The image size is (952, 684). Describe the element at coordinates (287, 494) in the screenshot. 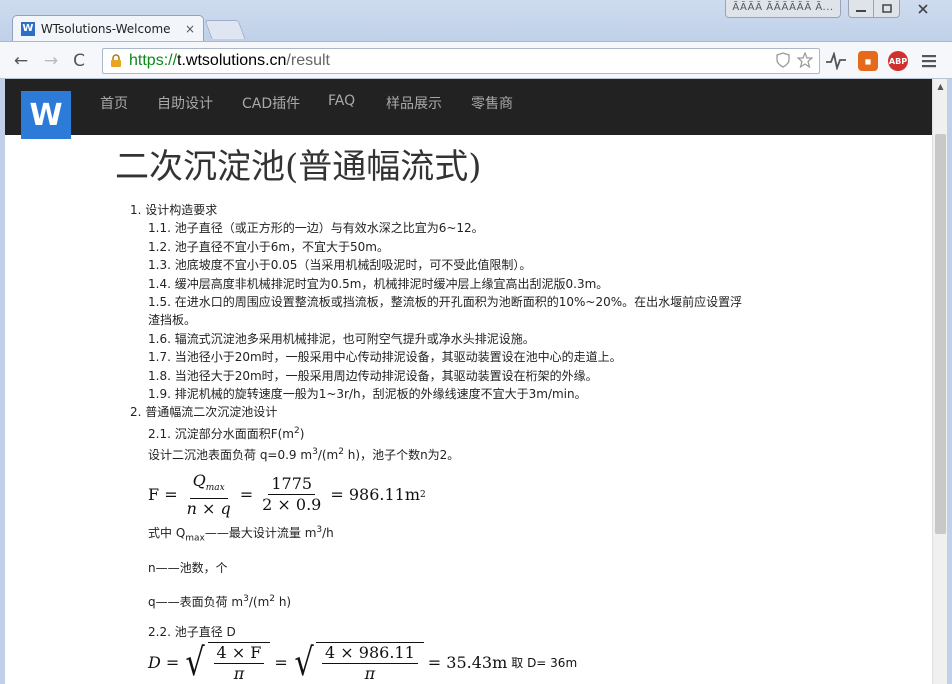

I see `area-formula: F = Qmax n × q = 1775 2 × 0.9 = 986.11m 2` at that location.